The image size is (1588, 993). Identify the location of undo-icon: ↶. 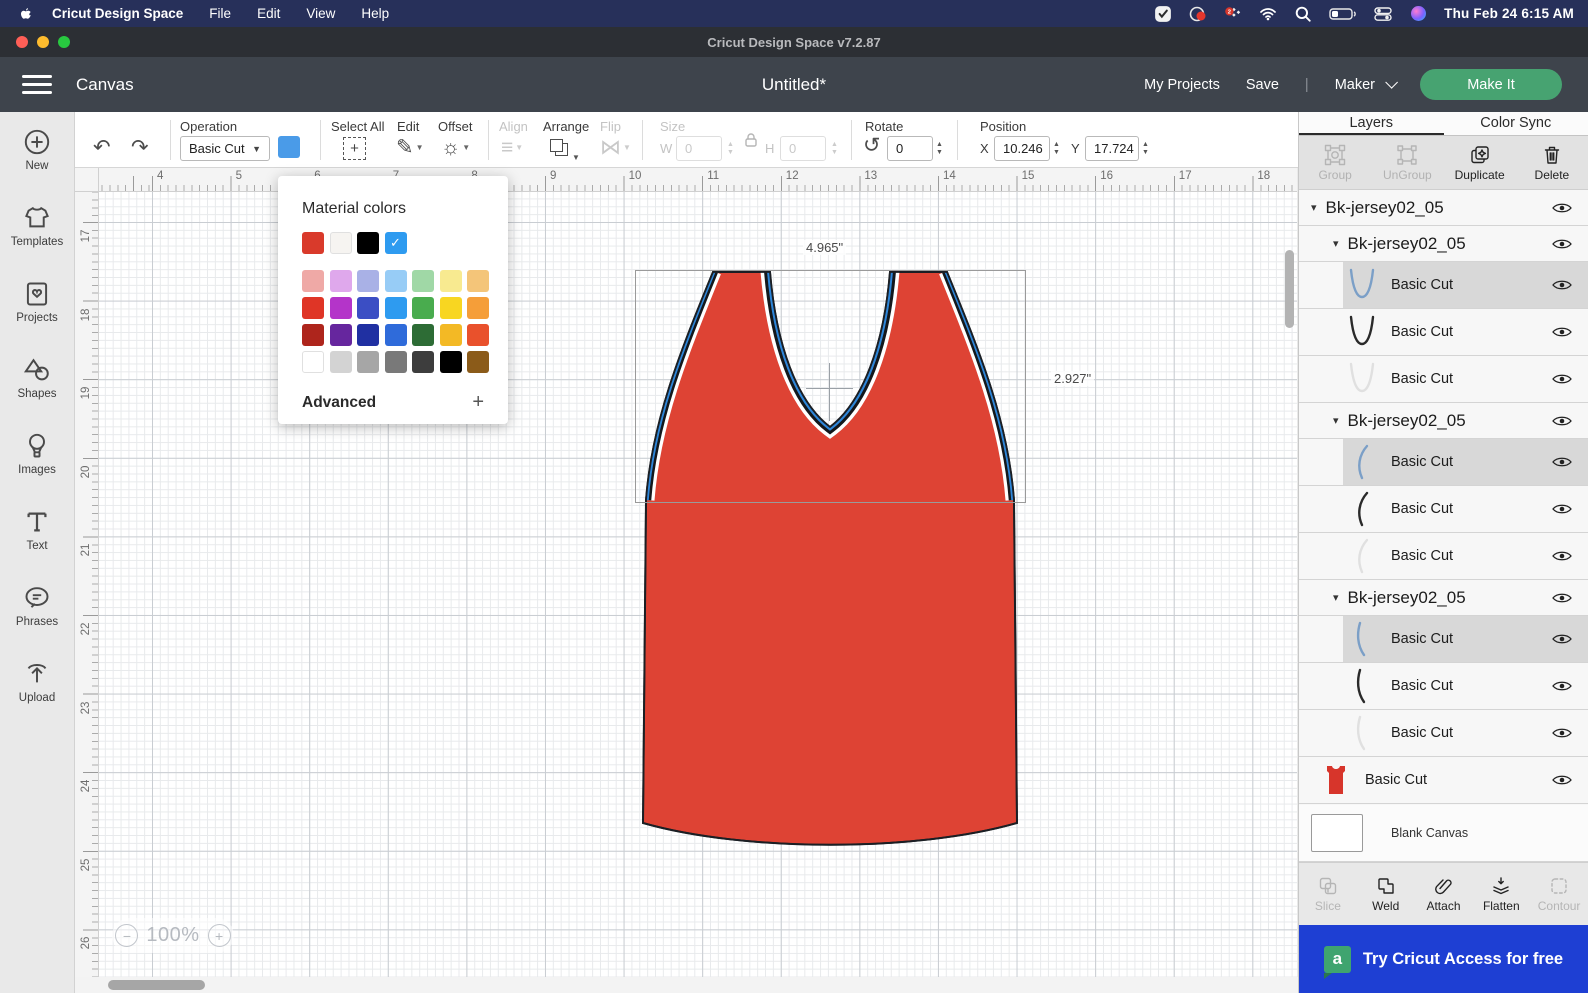
(102, 148).